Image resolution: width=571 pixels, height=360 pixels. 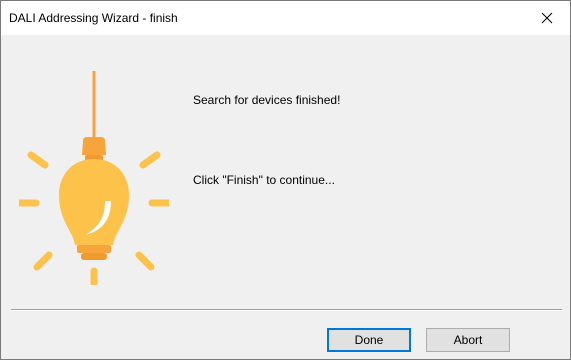 I want to click on close-icon, so click(x=547, y=18).